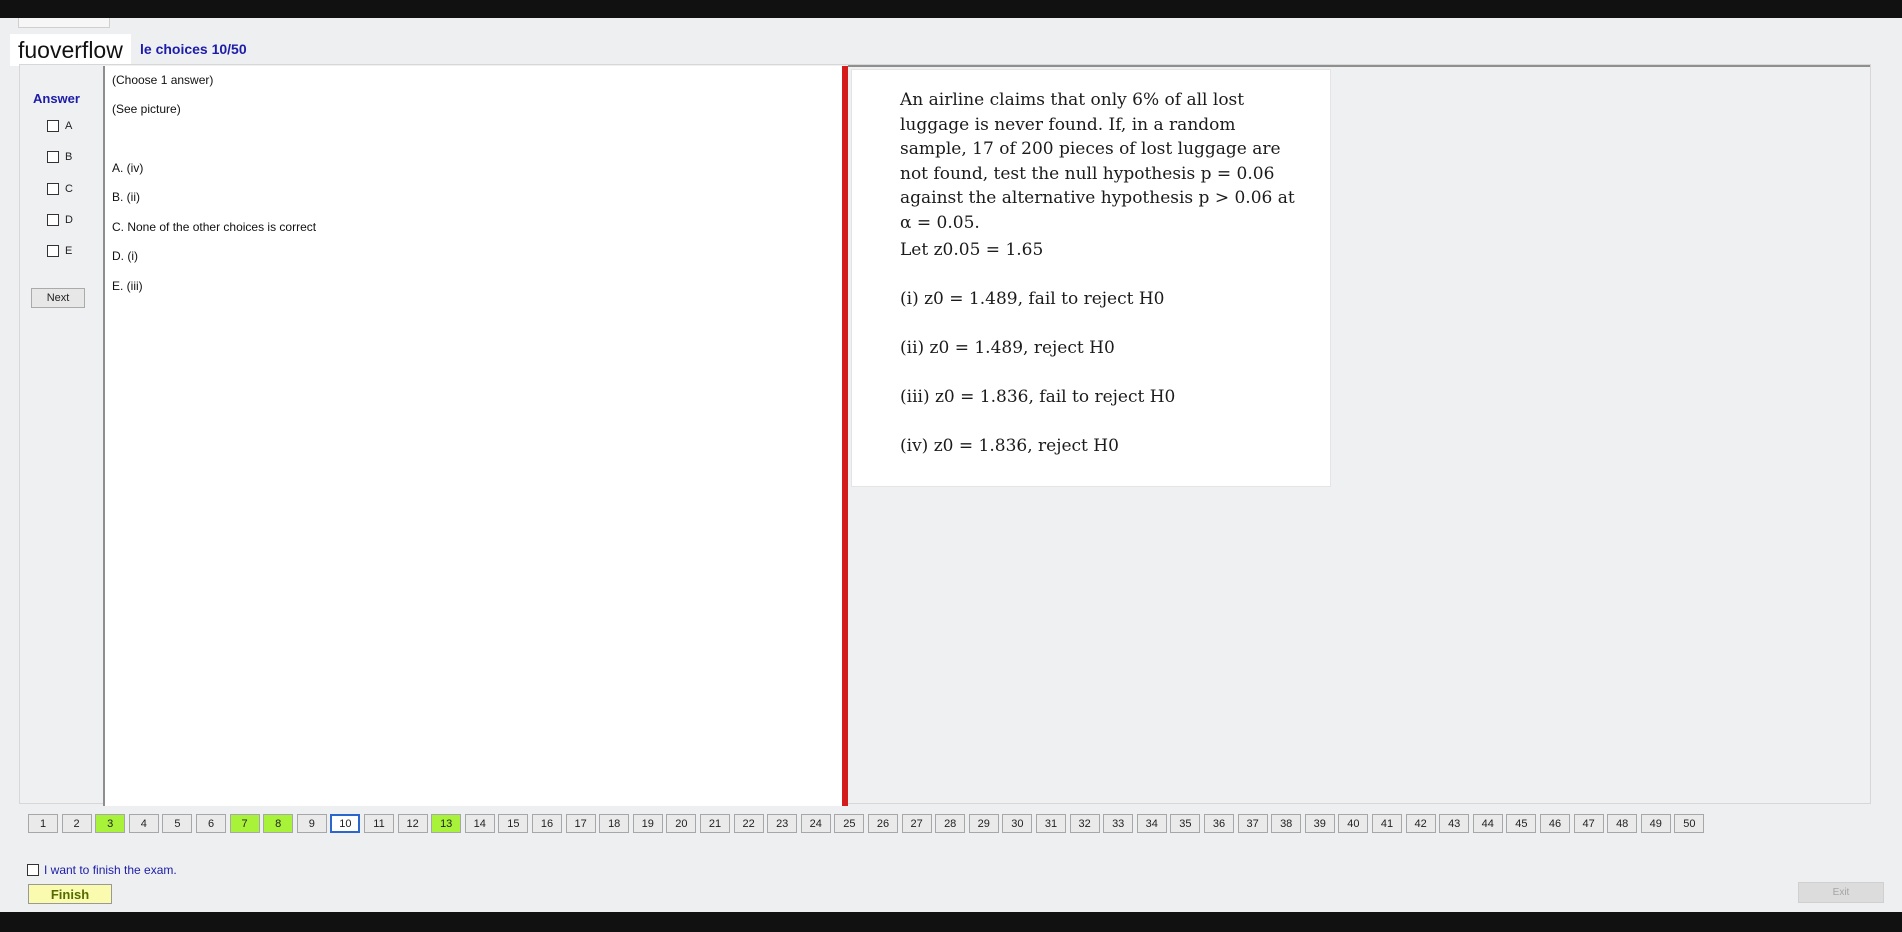 This screenshot has height=932, width=1902. What do you see at coordinates (715, 823) in the screenshot?
I see `question-nav-button-21: 21` at bounding box center [715, 823].